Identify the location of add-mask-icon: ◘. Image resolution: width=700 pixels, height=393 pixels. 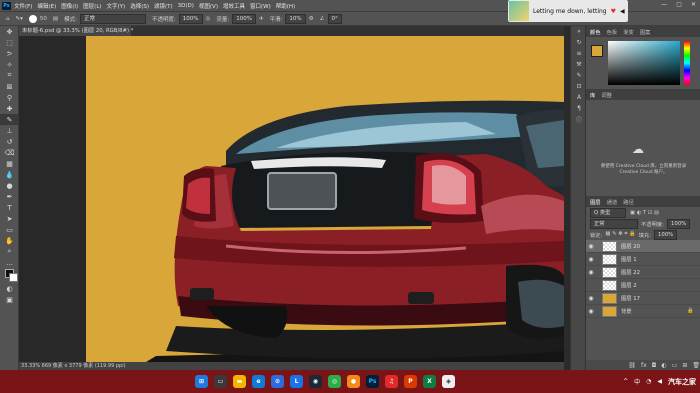
(654, 365).